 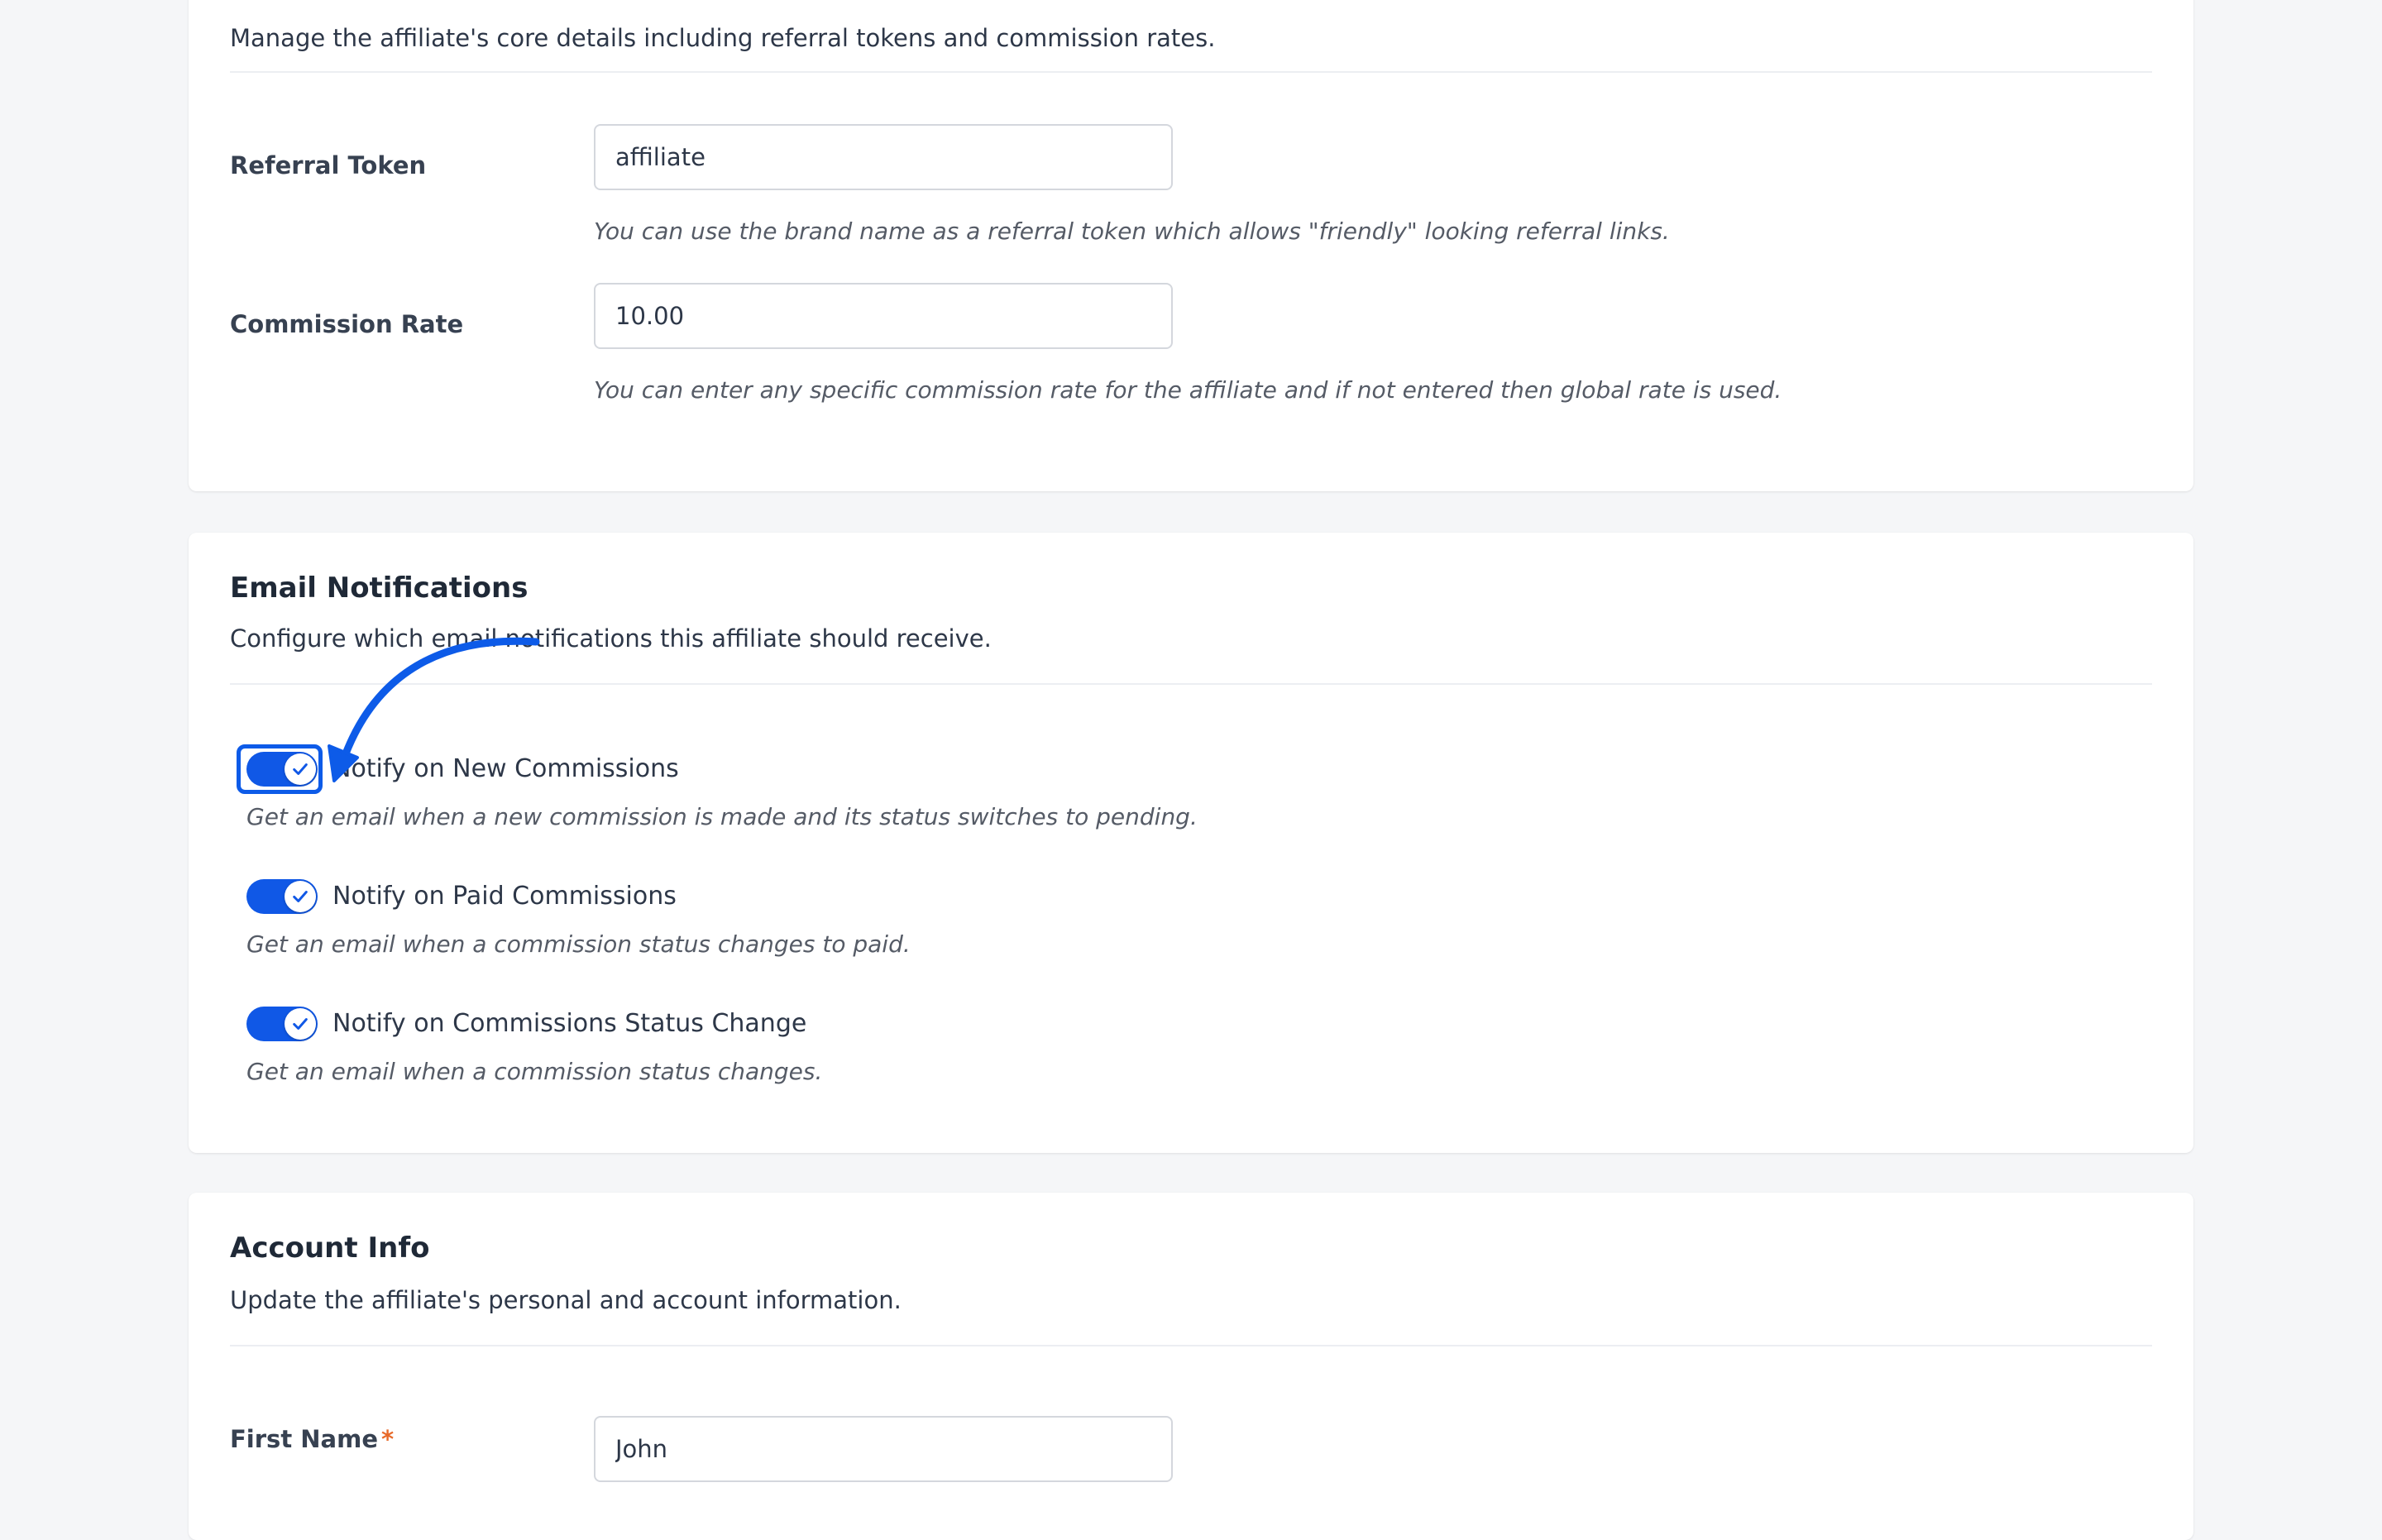 What do you see at coordinates (505, 768) in the screenshot?
I see `new-commissions-label: Notify on New Commissions` at bounding box center [505, 768].